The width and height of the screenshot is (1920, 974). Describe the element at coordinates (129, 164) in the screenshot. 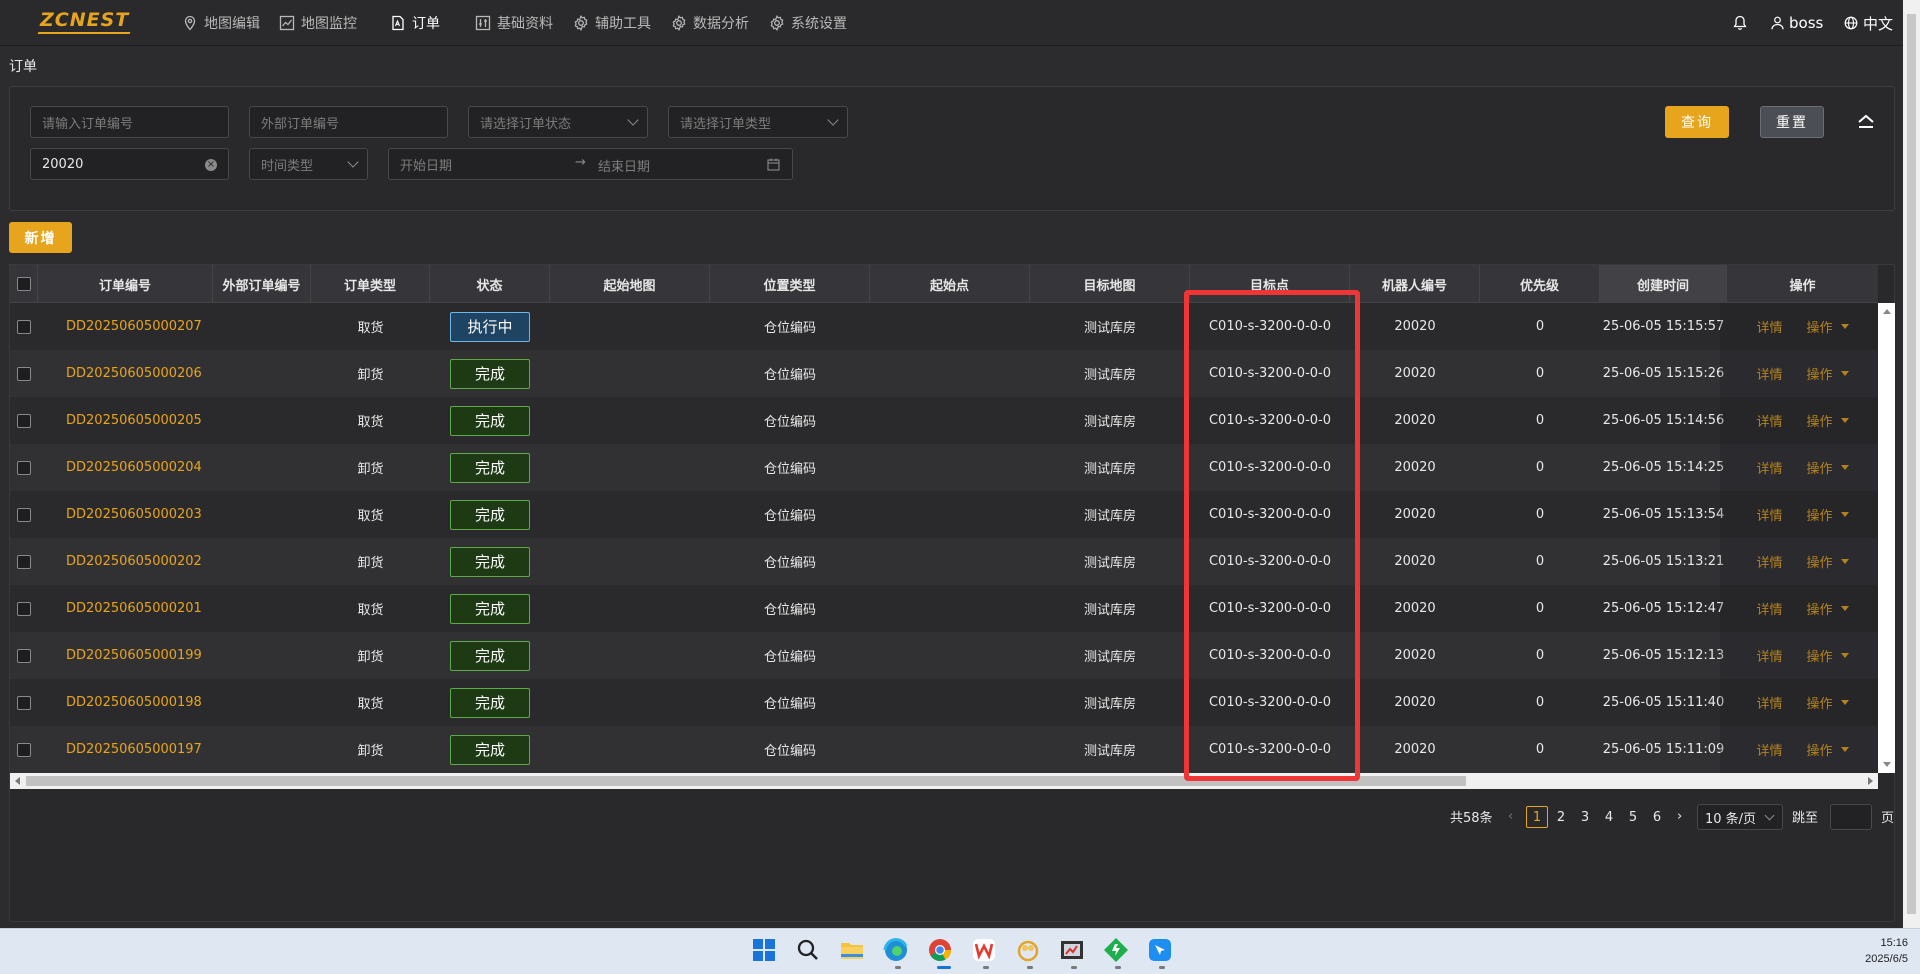

I see `robot-no-input: 20020 ×` at that location.